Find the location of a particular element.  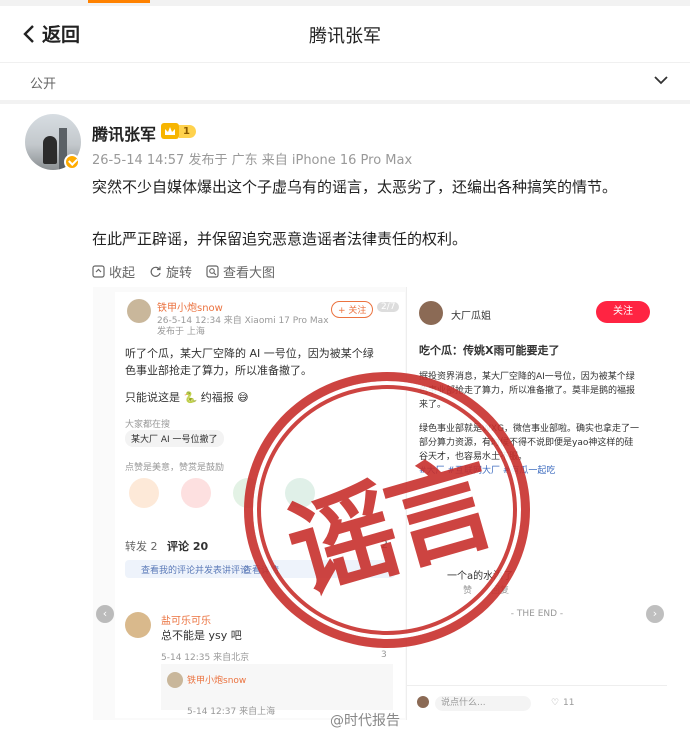

collapse-icon is located at coordinates (98, 271).